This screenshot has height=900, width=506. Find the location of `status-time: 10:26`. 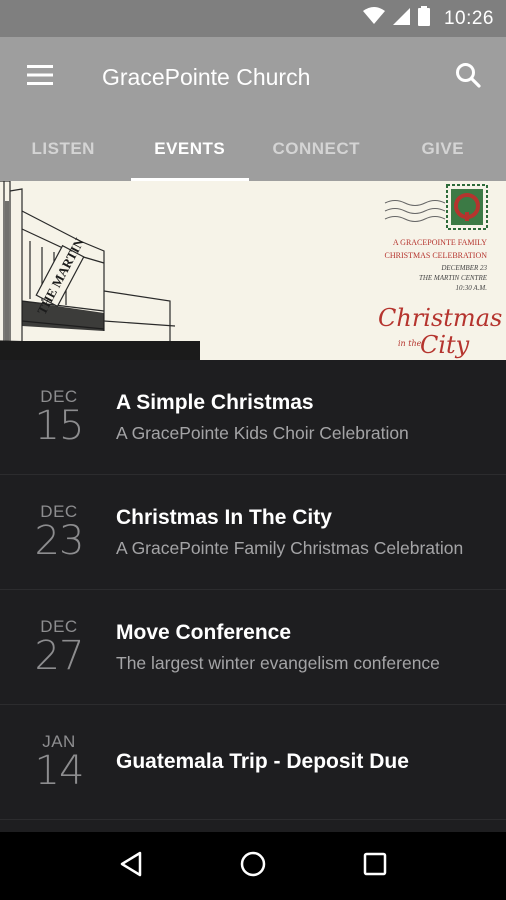

status-time: 10:26 is located at coordinates (468, 18).